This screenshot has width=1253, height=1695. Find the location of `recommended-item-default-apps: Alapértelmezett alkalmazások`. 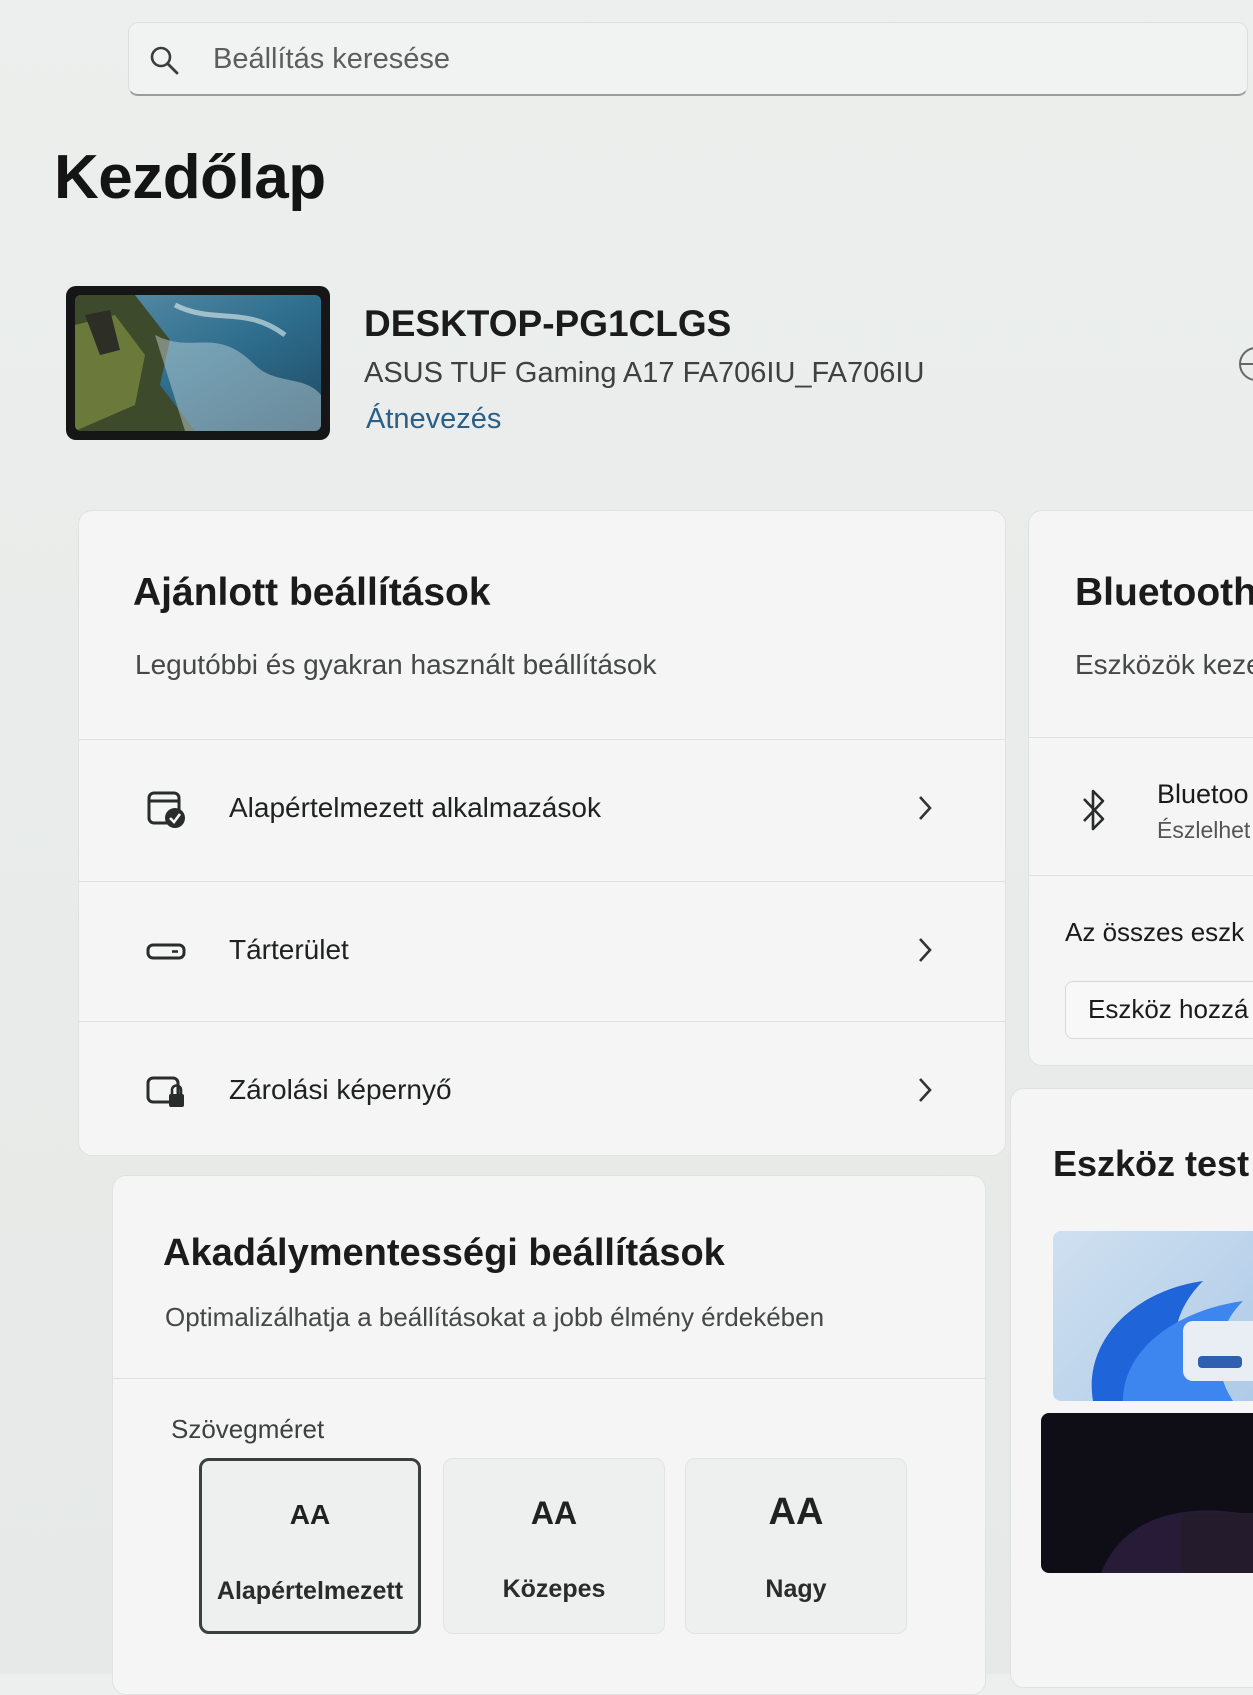

recommended-item-default-apps: Alapértelmezett alkalmazások is located at coordinates (542, 809).